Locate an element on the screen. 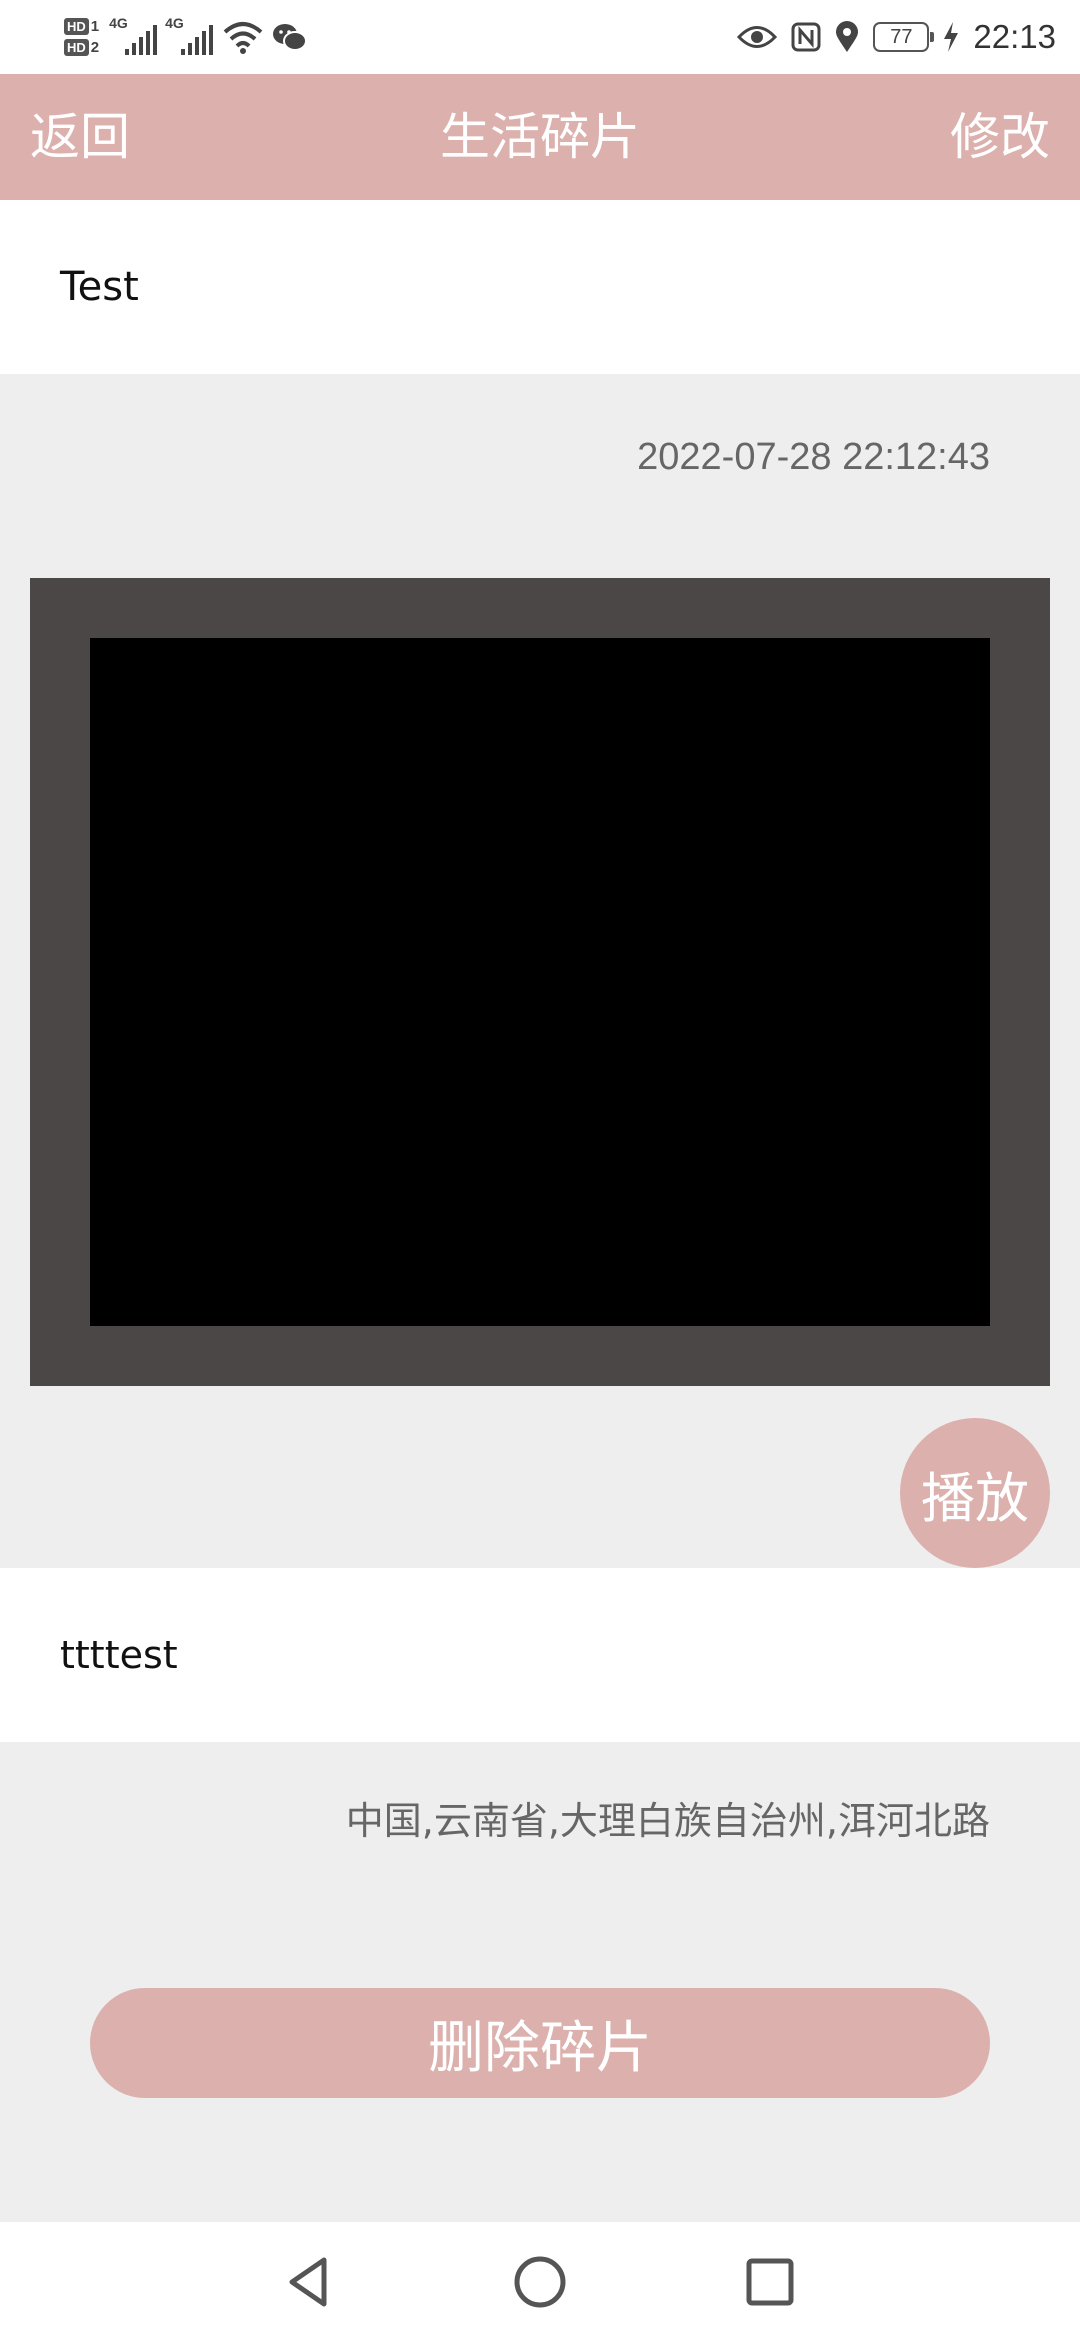  status-bar-left: HD 1 HD 2 4G 4G is located at coordinates (186, 37).